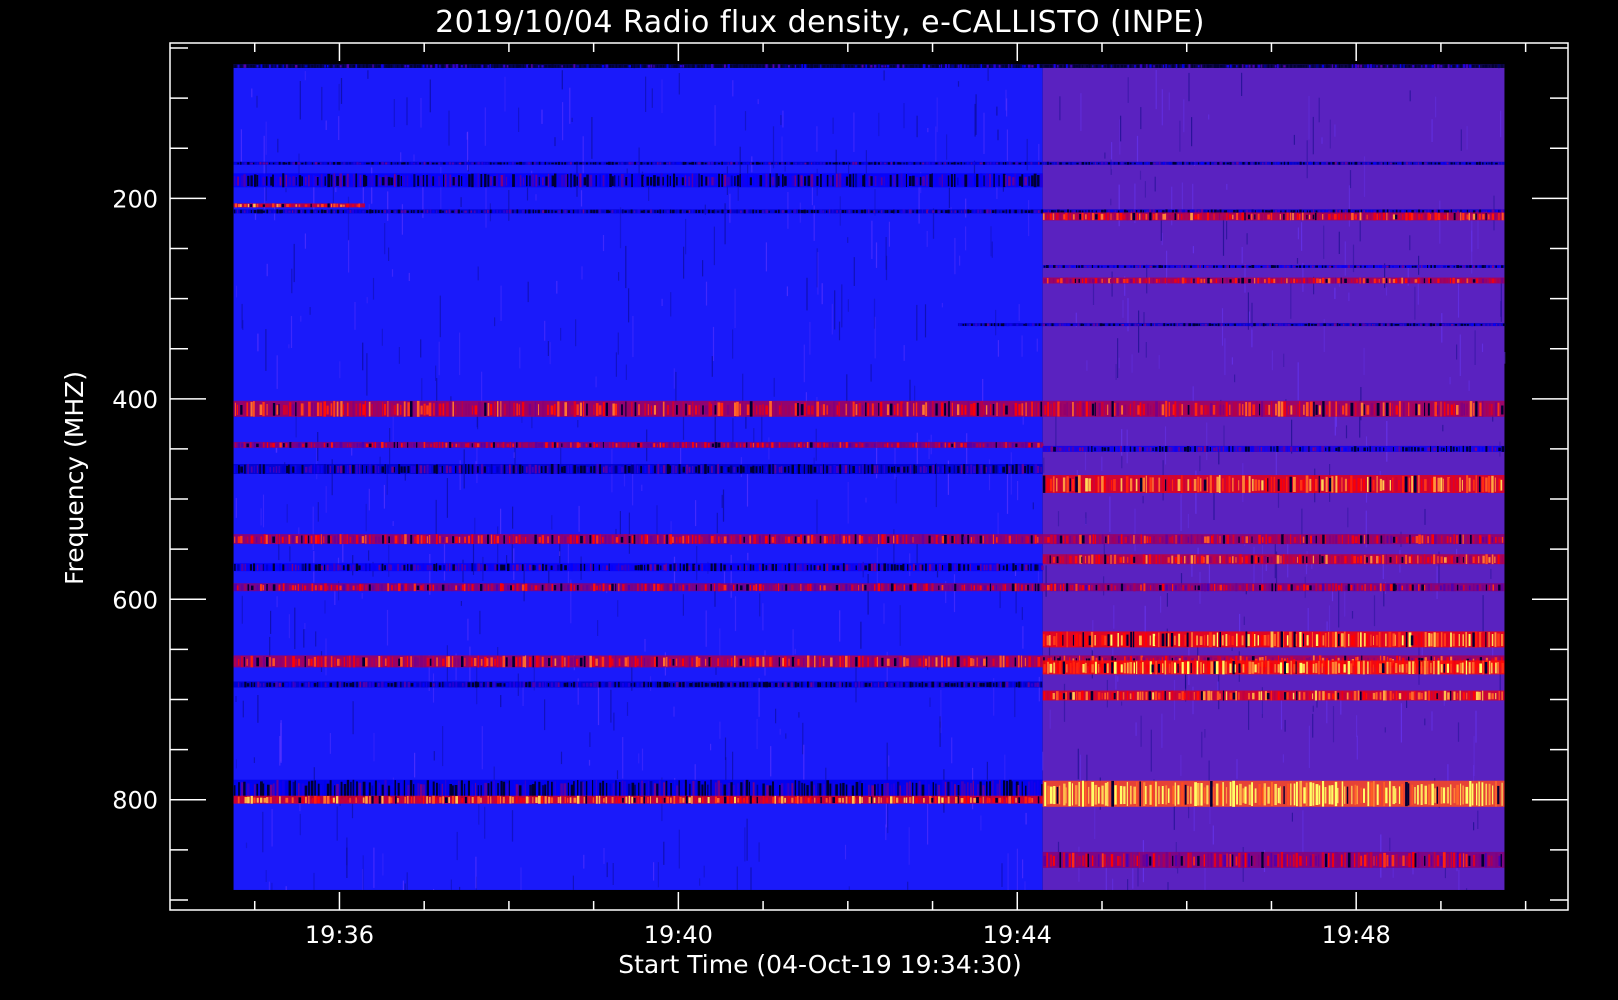  Describe the element at coordinates (74, 478) in the screenshot. I see `y-axis-label: Frequency (MHZ)` at that location.